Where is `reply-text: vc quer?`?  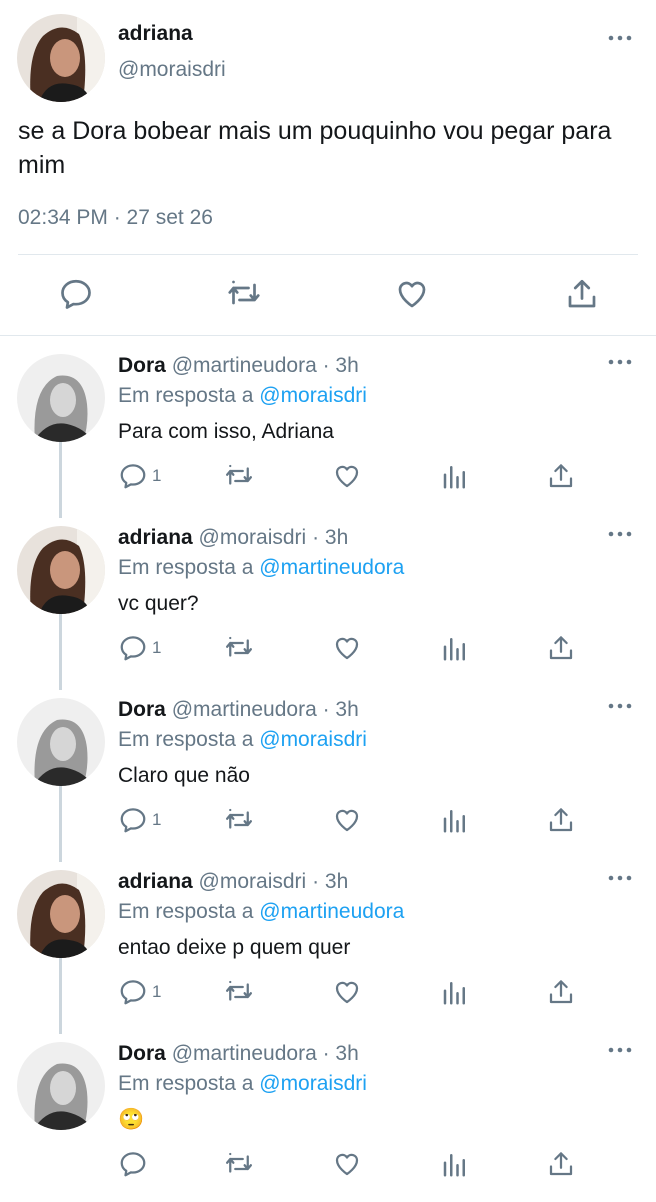 reply-text: vc quer? is located at coordinates (158, 603).